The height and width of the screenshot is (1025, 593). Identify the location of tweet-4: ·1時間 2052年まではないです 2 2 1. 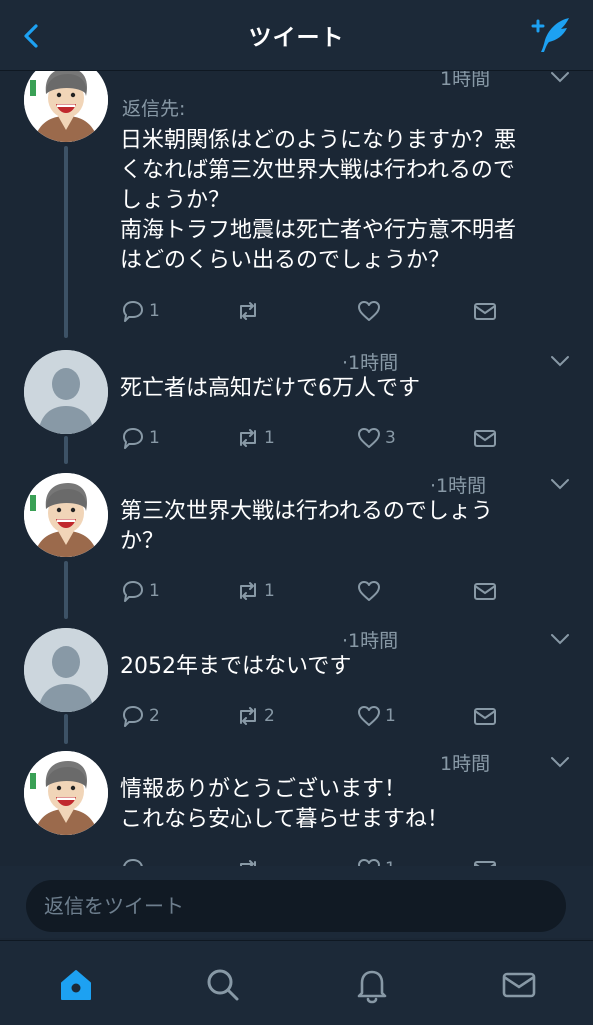
(296, 682).